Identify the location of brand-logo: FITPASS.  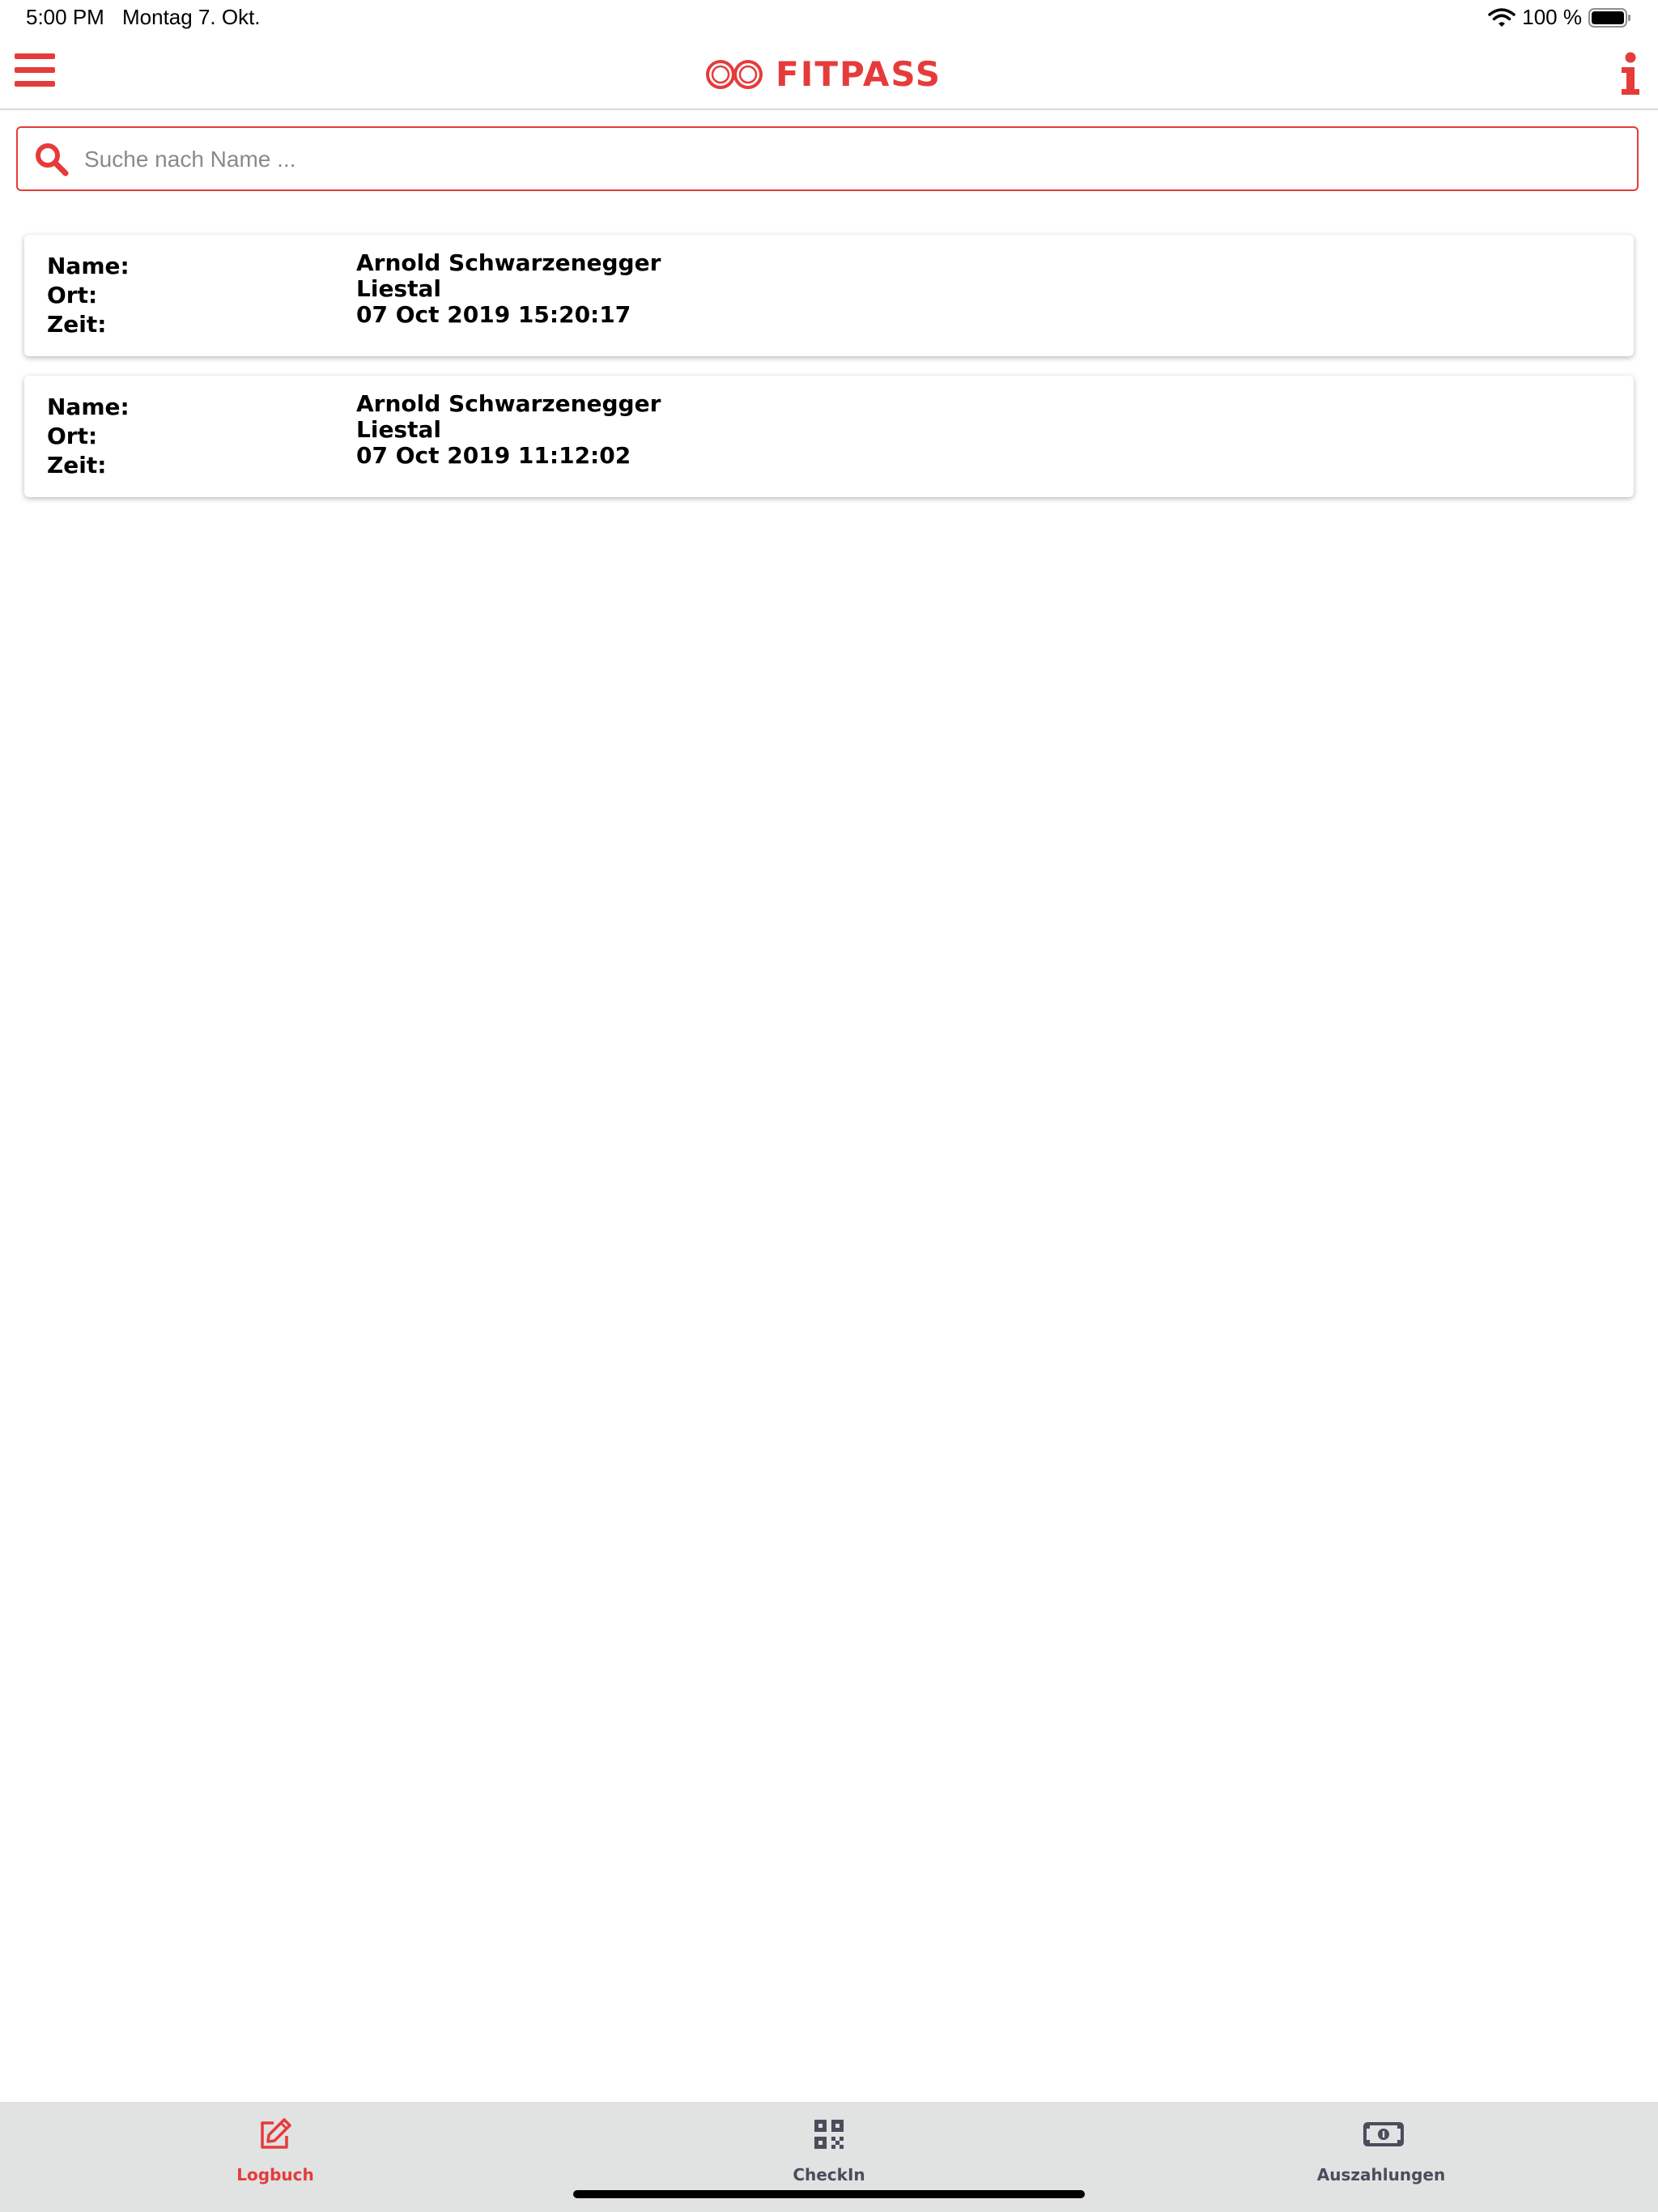
(823, 75).